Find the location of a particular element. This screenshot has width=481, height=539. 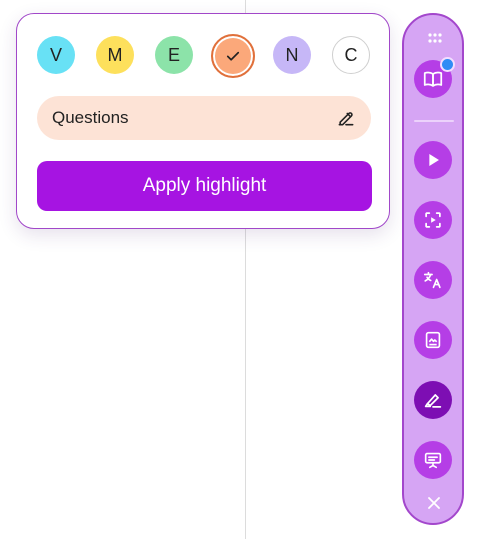

play-icon is located at coordinates (434, 160).